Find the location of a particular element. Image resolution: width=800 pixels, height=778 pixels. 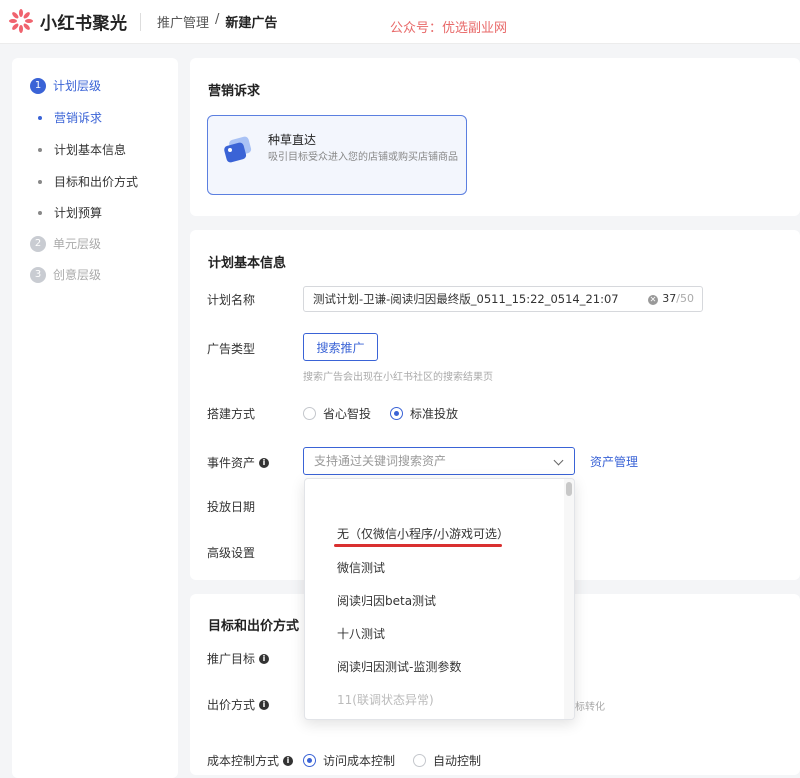

scrollbar-thumb is located at coordinates (569, 489).